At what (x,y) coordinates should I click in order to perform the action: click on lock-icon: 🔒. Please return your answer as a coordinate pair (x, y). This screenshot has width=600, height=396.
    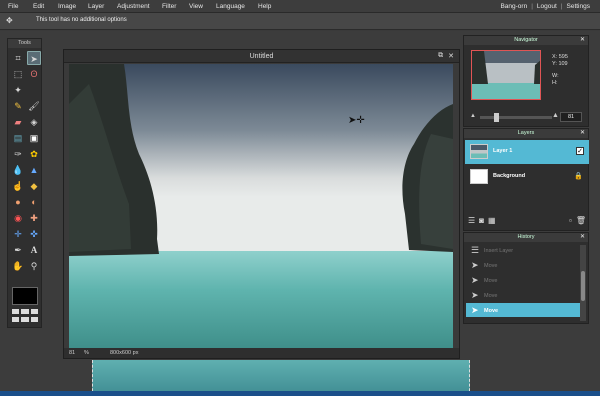
    Looking at the image, I should click on (578, 176).